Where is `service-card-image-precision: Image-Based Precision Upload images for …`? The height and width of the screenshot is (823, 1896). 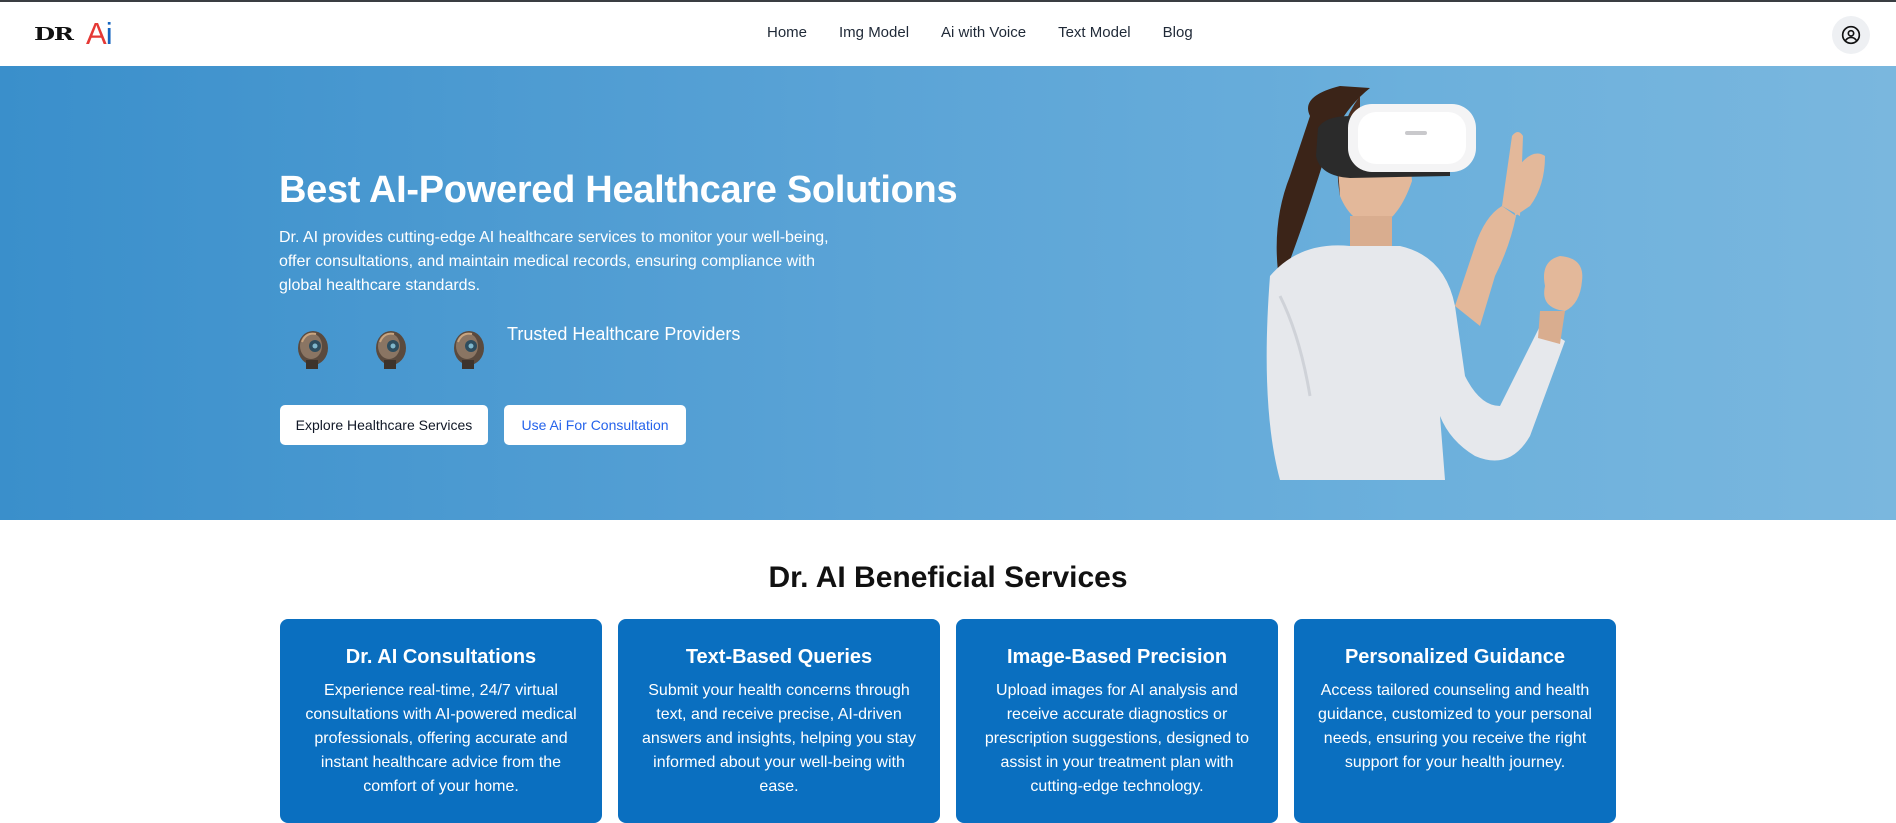 service-card-image-precision: Image-Based Precision Upload images for … is located at coordinates (1117, 721).